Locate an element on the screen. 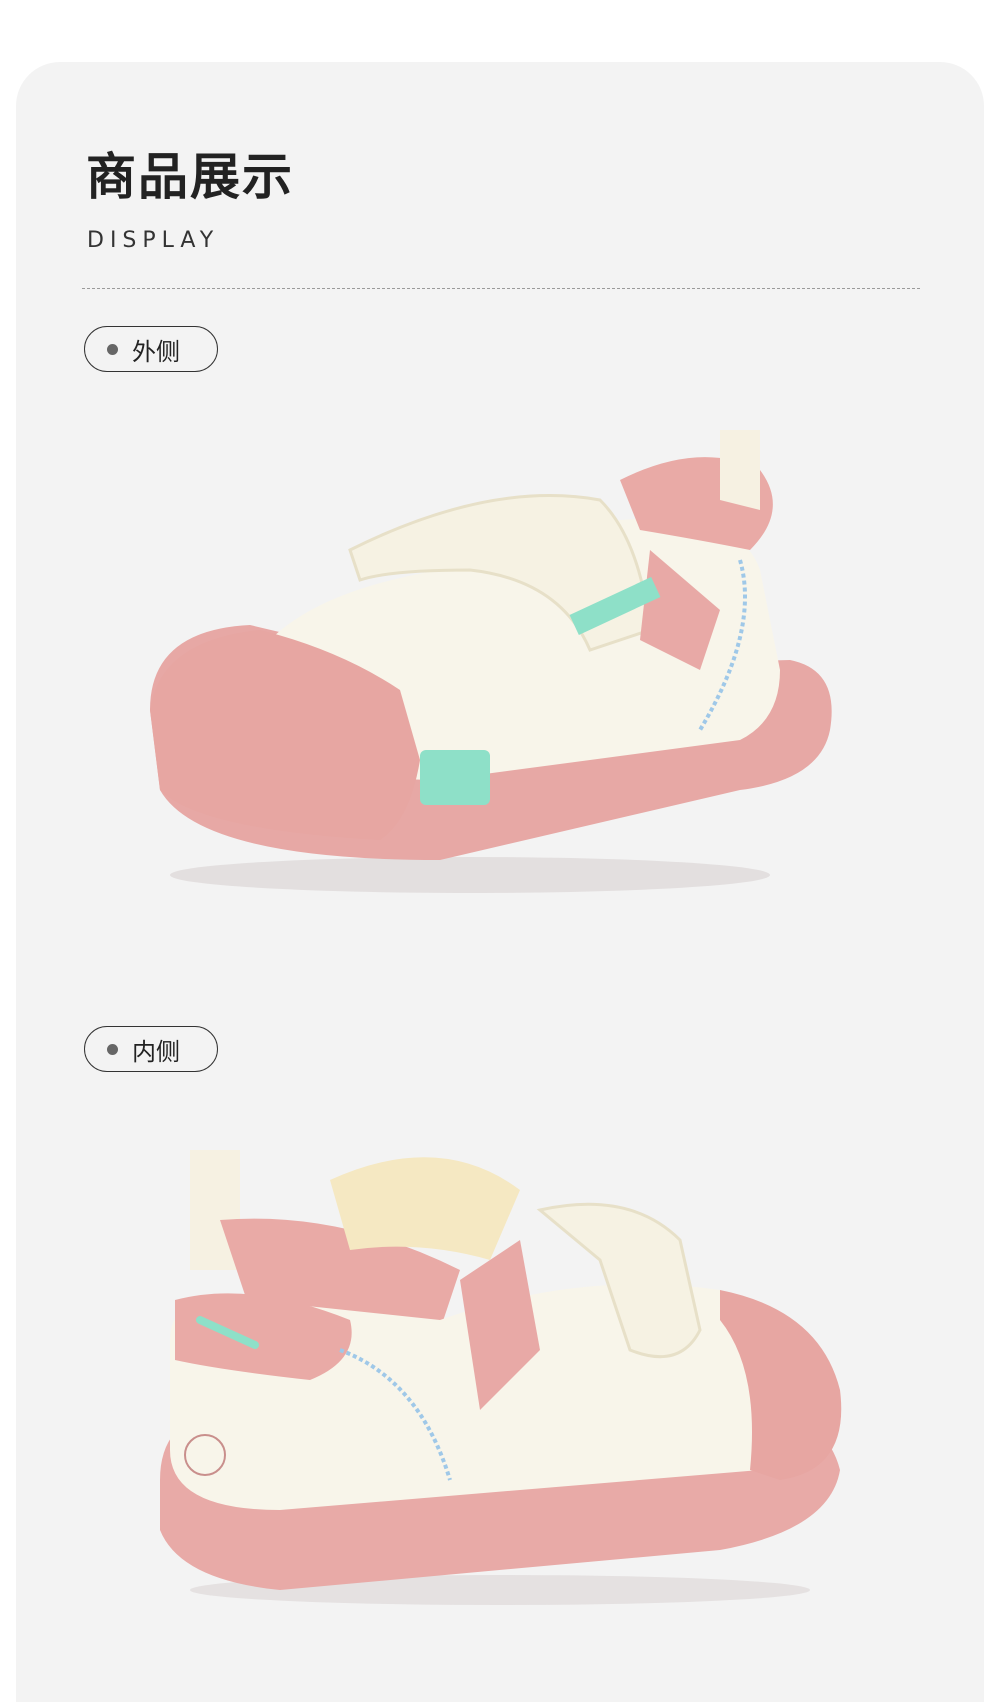 Image resolution: width=1000 pixels, height=1702 pixels. view-tag-inner: 内侧 is located at coordinates (151, 1049).